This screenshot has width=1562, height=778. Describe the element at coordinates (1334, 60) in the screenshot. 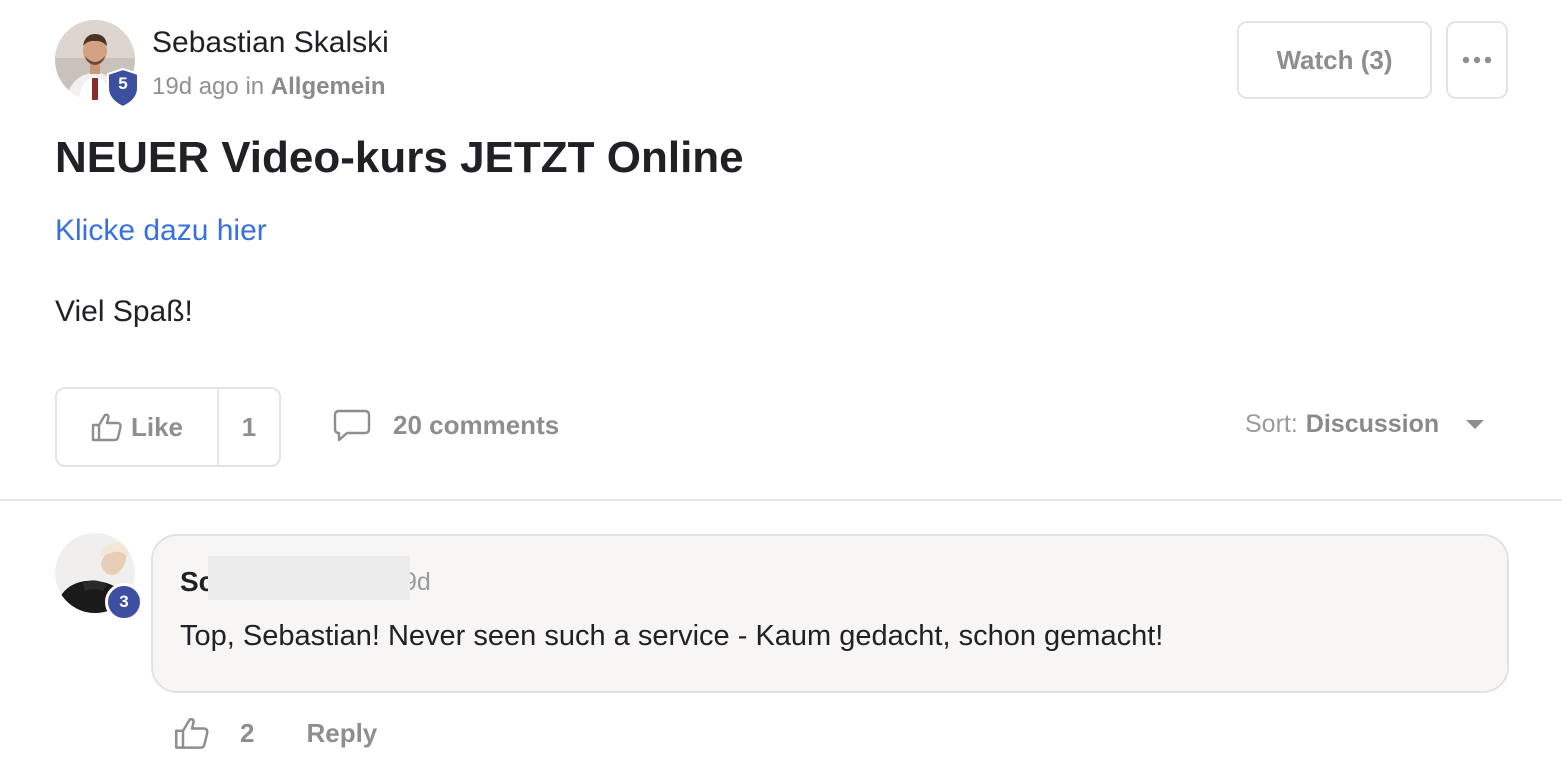

I see `watch-button: Watch (3)` at that location.